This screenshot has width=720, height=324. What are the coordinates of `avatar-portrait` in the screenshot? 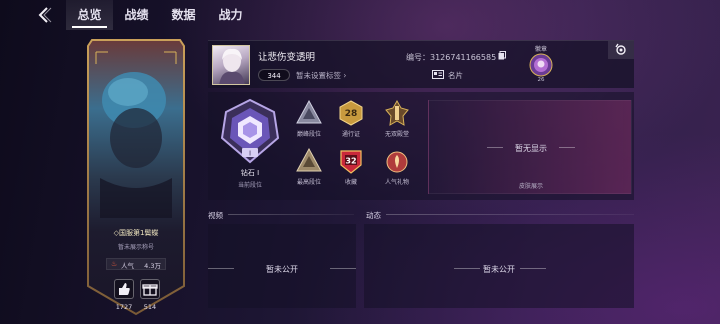 It's located at (232, 66).